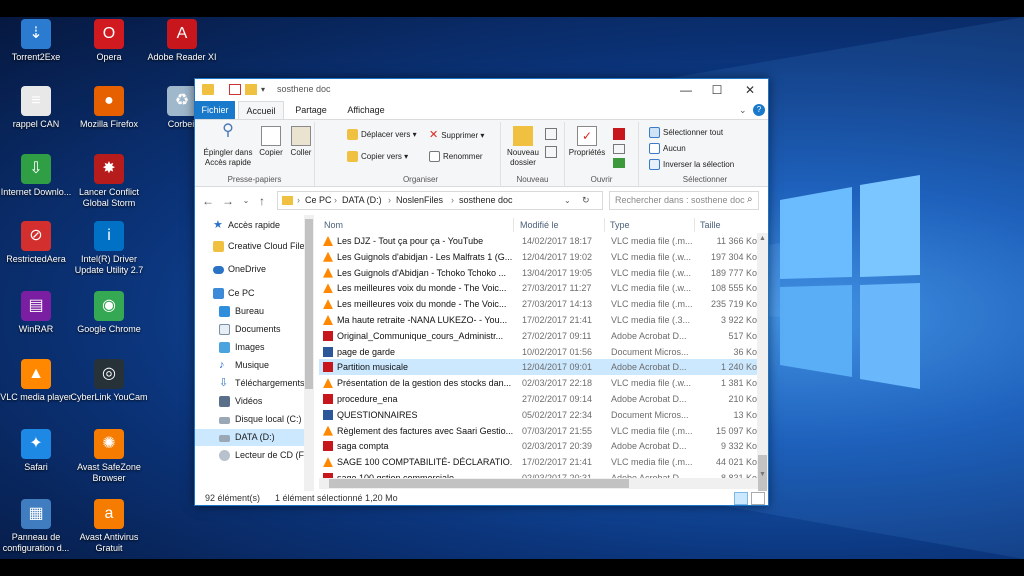 The height and width of the screenshot is (576, 1024). I want to click on nav-data-d: DATA (D:), so click(250, 437).